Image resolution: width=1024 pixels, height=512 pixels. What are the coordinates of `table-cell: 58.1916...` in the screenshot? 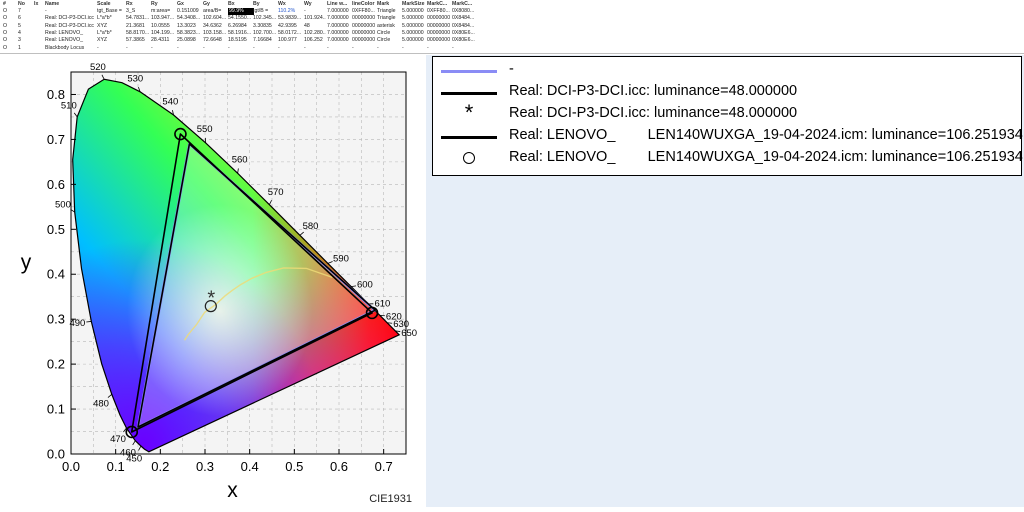 It's located at (240, 33).